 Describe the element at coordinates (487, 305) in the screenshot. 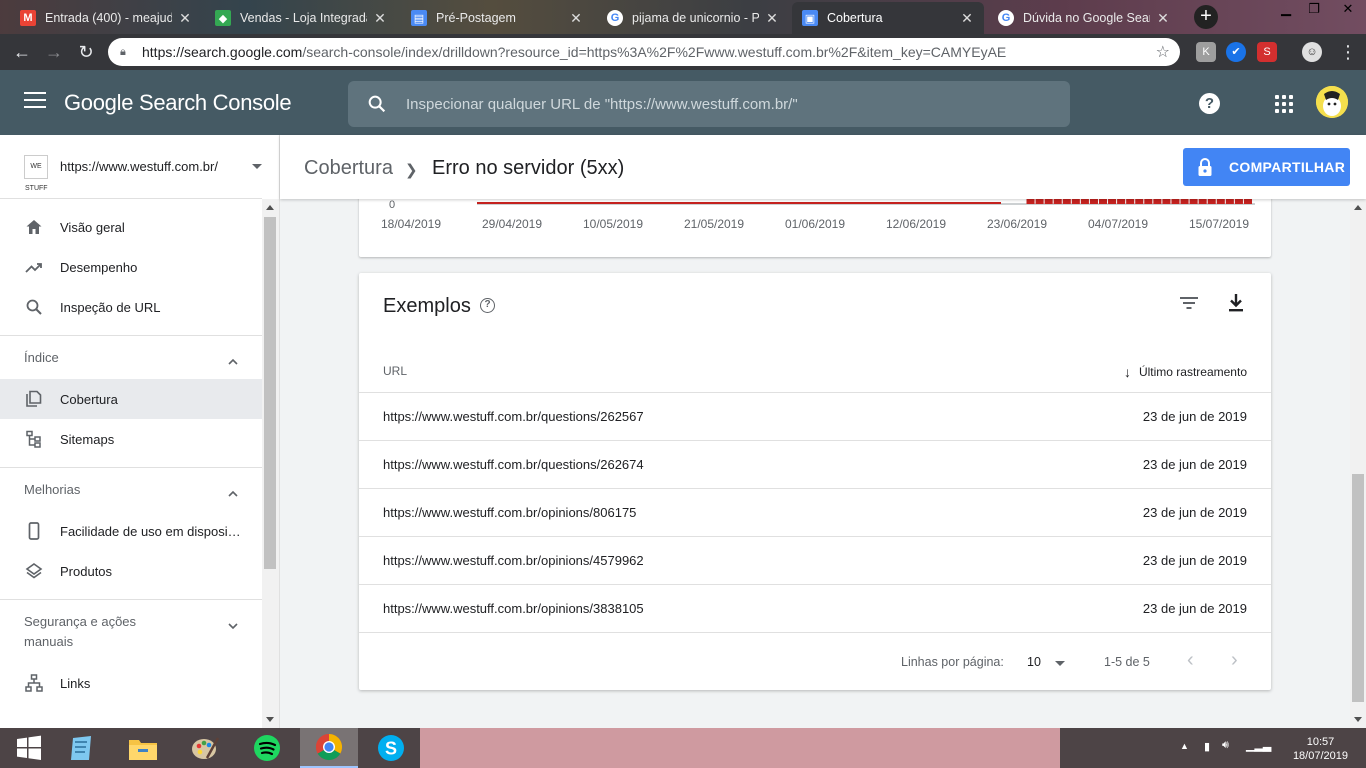

I see `help-circle-icon: ?` at that location.